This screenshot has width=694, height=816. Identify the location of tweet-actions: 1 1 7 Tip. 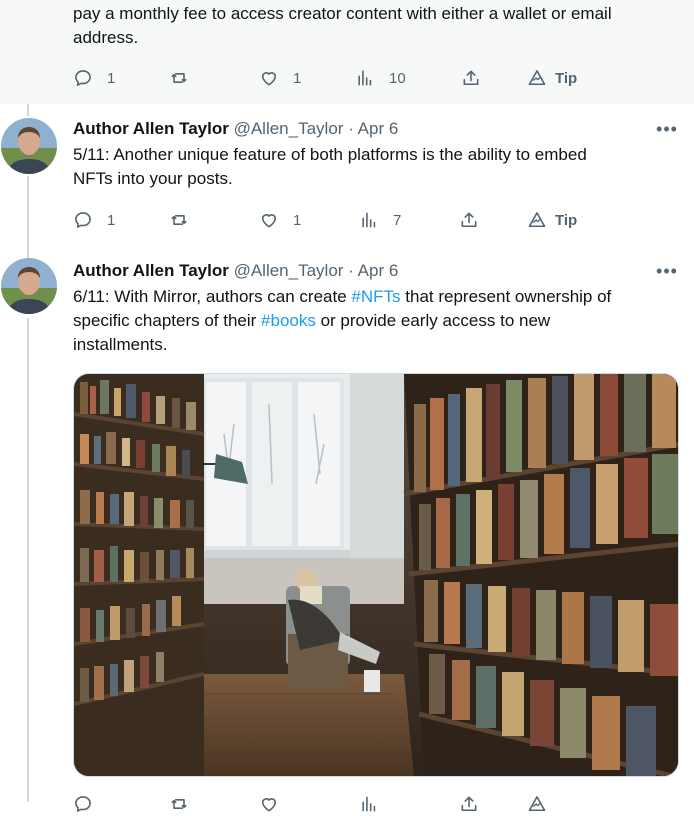
(343, 220).